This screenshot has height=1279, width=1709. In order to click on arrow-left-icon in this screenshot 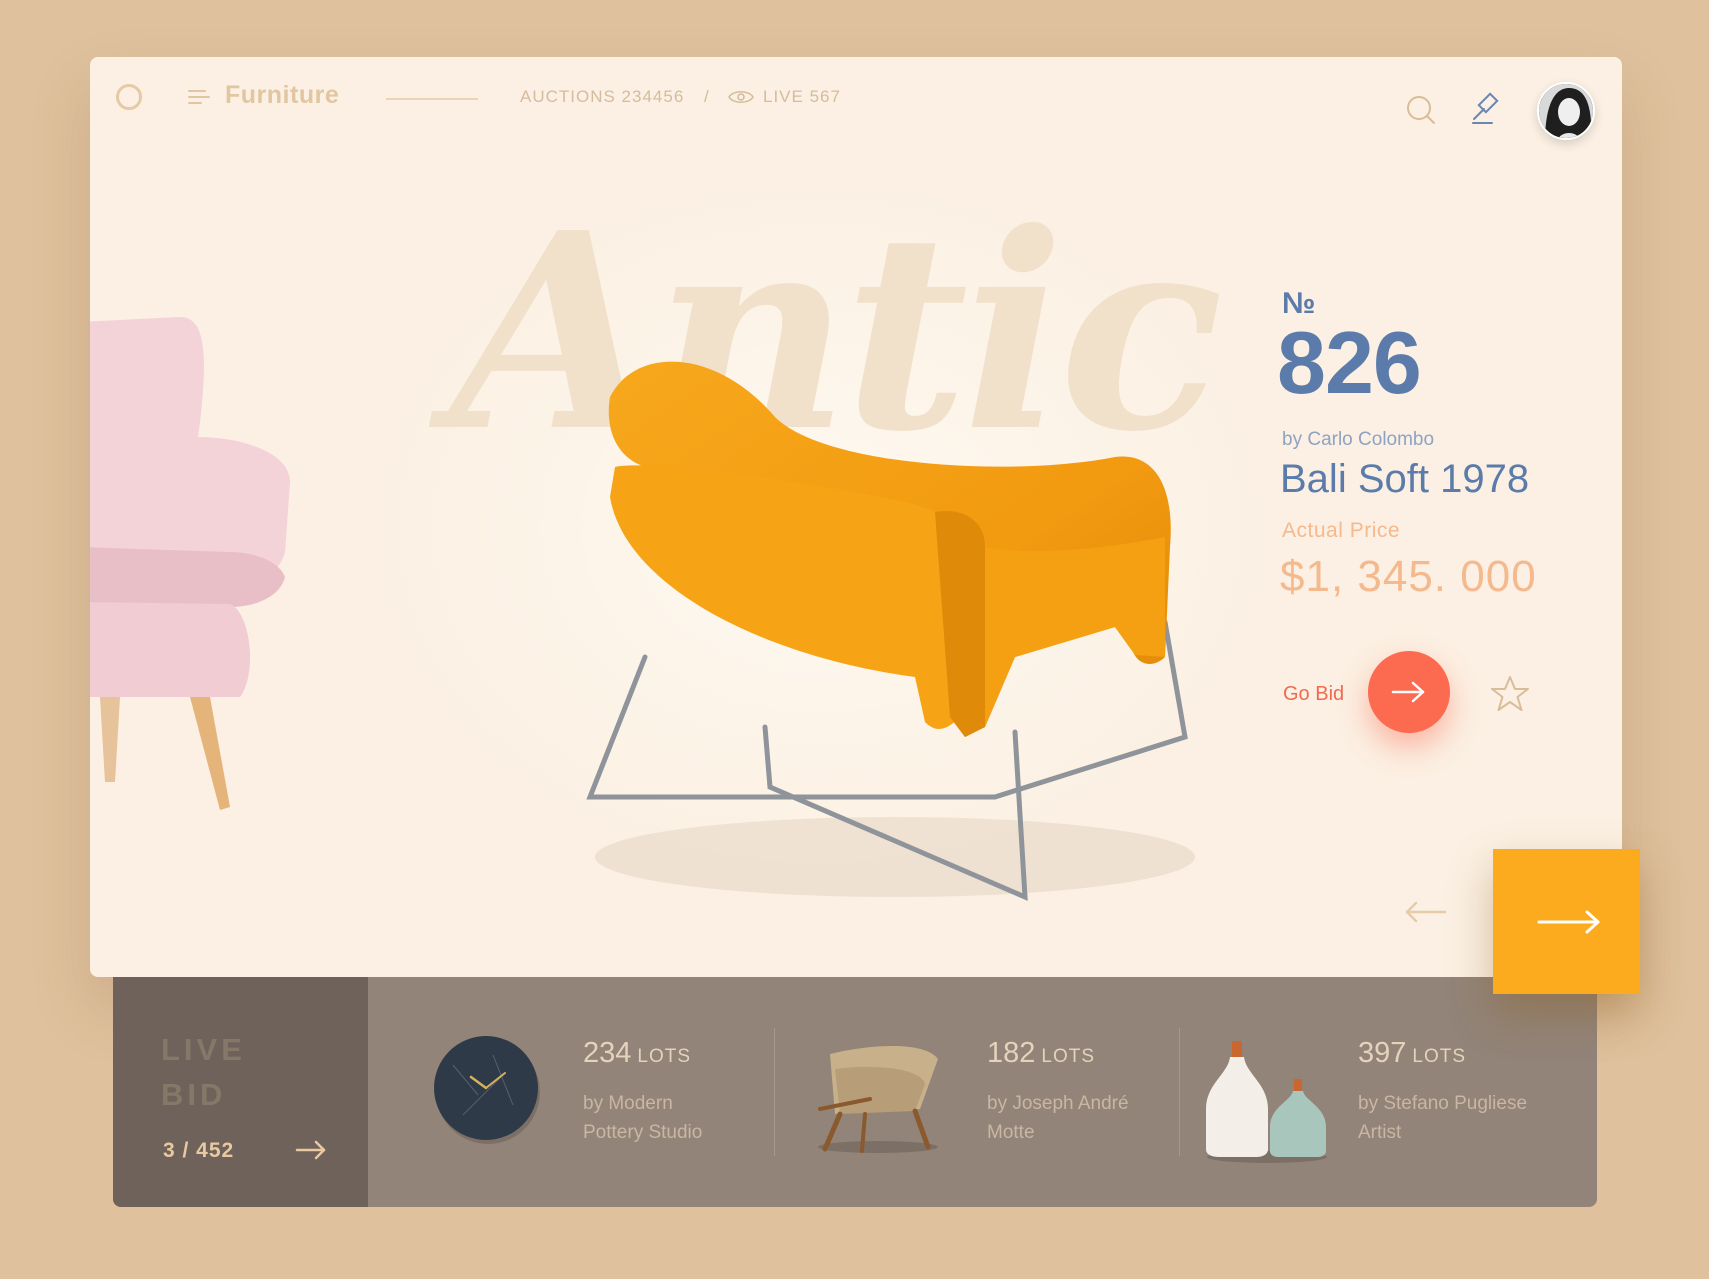, I will do `click(1425, 912)`.